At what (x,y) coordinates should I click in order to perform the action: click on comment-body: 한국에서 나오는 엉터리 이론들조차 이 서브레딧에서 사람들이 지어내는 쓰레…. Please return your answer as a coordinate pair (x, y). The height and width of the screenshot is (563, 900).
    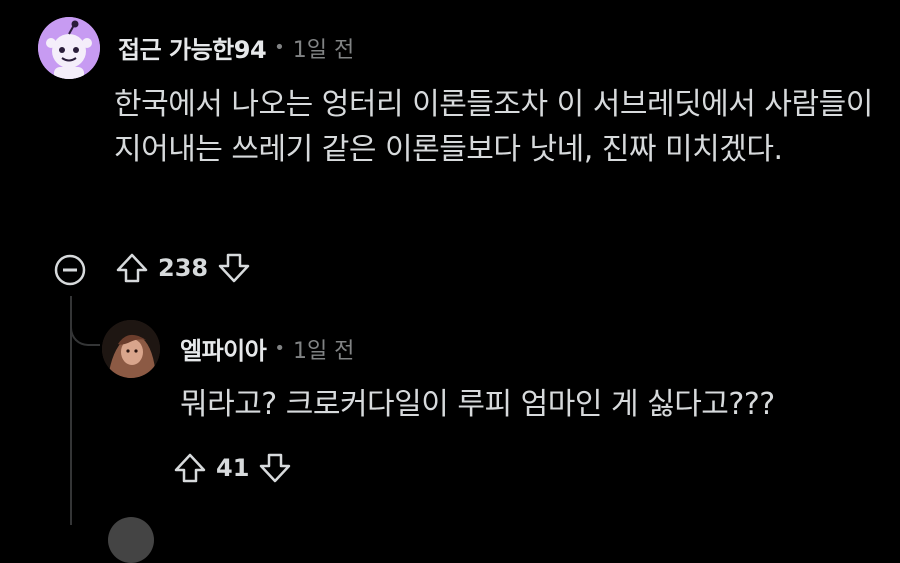
    Looking at the image, I should click on (493, 127).